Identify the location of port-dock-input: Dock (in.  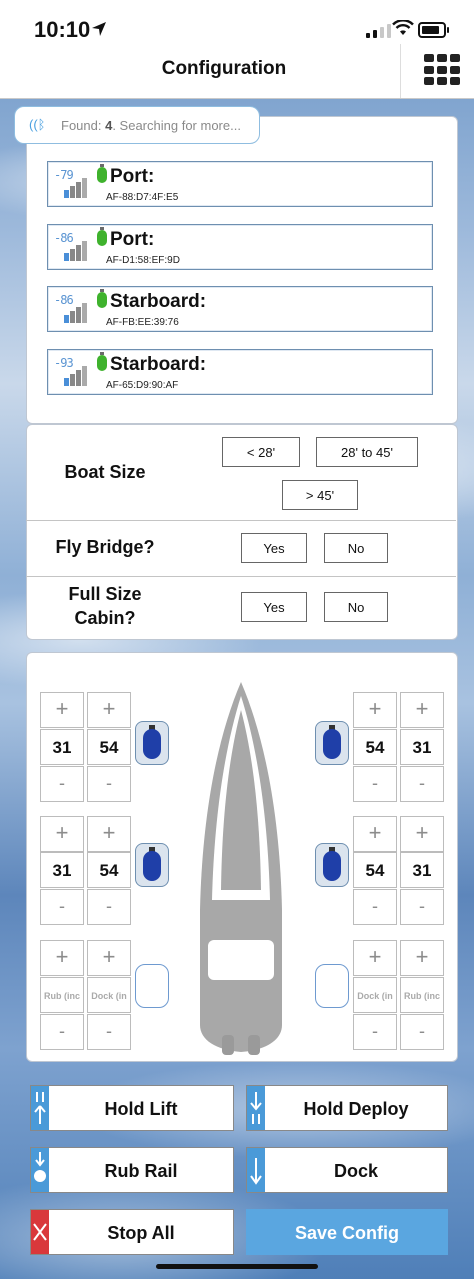
(109, 995).